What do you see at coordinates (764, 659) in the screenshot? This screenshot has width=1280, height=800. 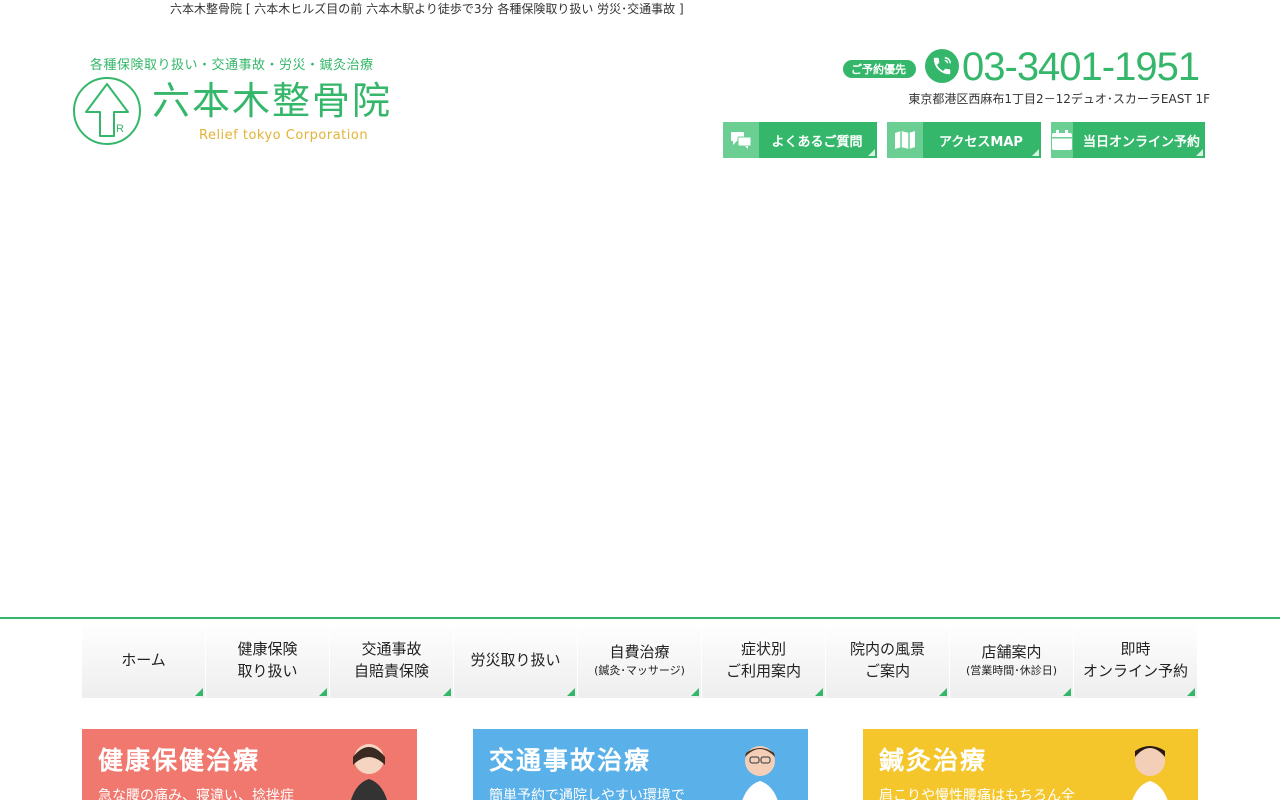 I see `nav-symptoms: 症状別 ご利用案内` at bounding box center [764, 659].